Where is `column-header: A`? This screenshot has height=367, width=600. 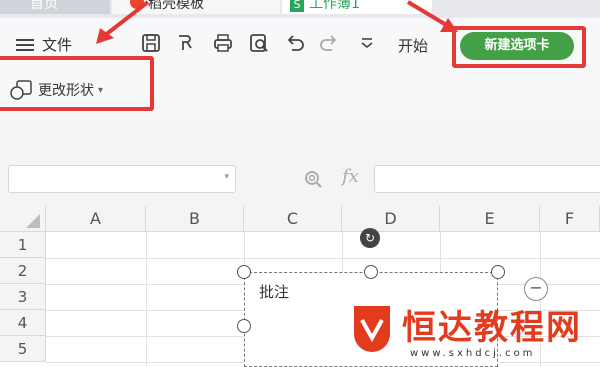
column-header: A is located at coordinates (96, 219).